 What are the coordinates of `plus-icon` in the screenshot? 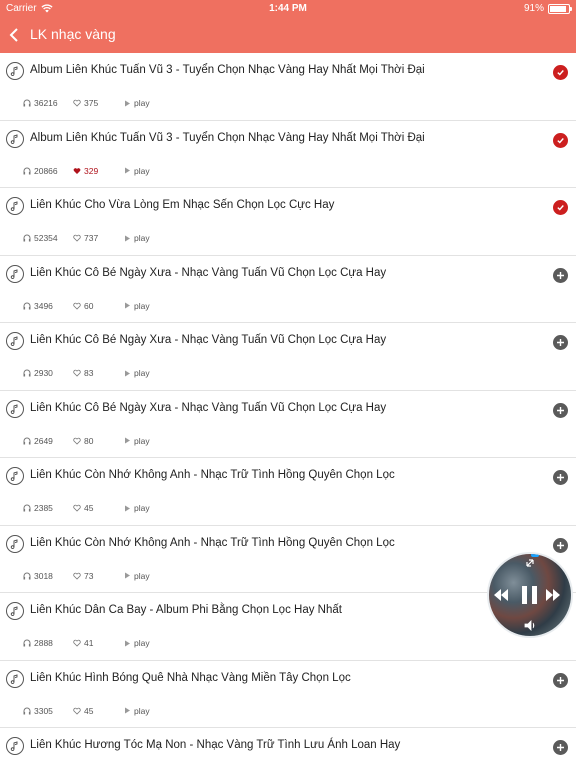 It's located at (560, 545).